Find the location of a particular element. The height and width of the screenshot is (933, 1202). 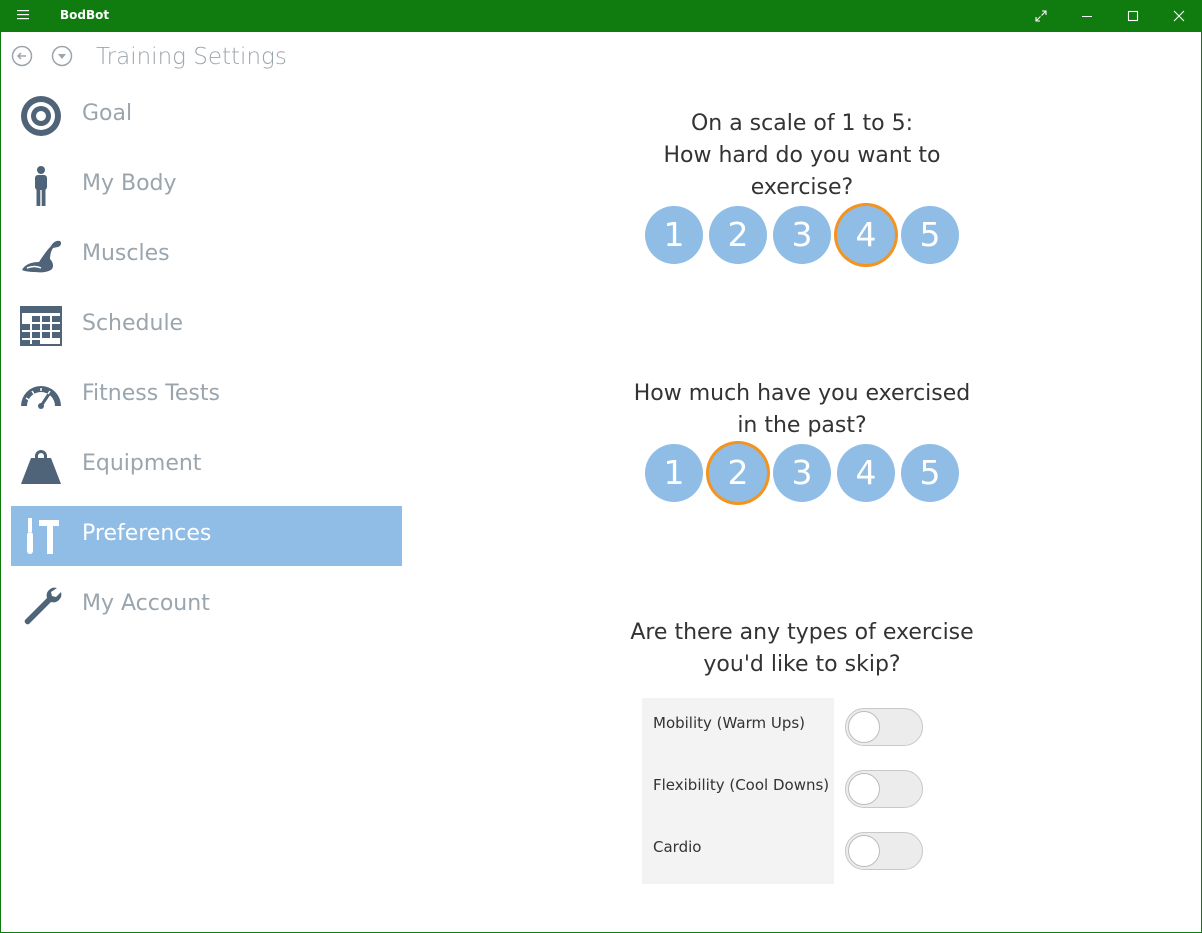

wrench-icon is located at coordinates (41, 606).